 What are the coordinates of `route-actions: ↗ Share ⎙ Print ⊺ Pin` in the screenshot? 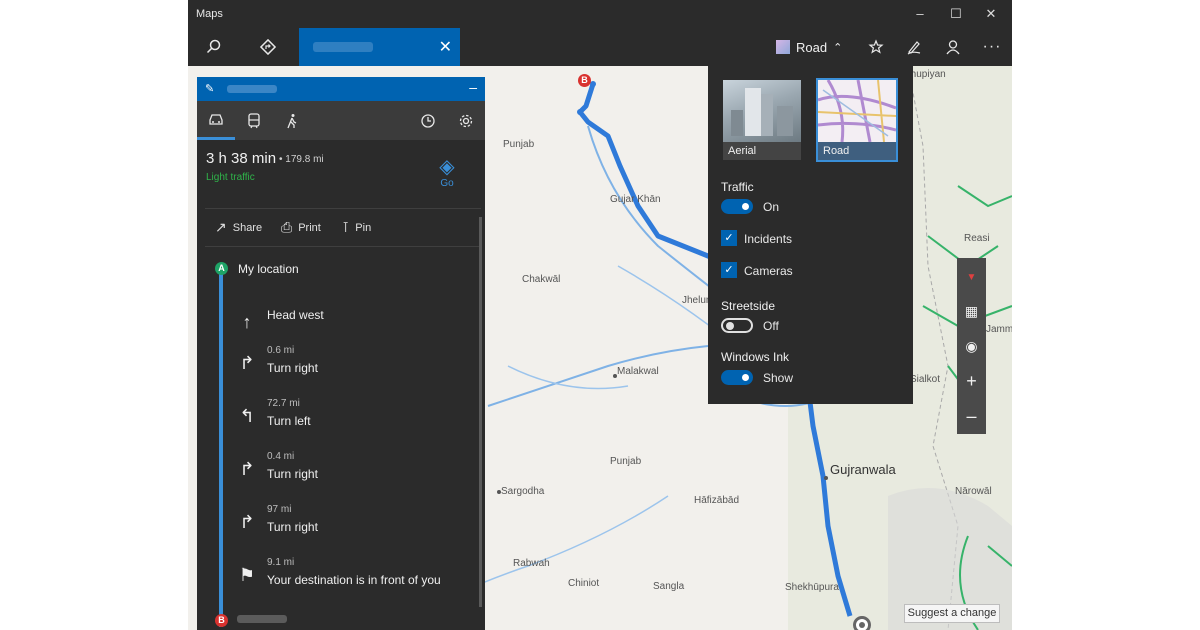 It's located at (341, 230).